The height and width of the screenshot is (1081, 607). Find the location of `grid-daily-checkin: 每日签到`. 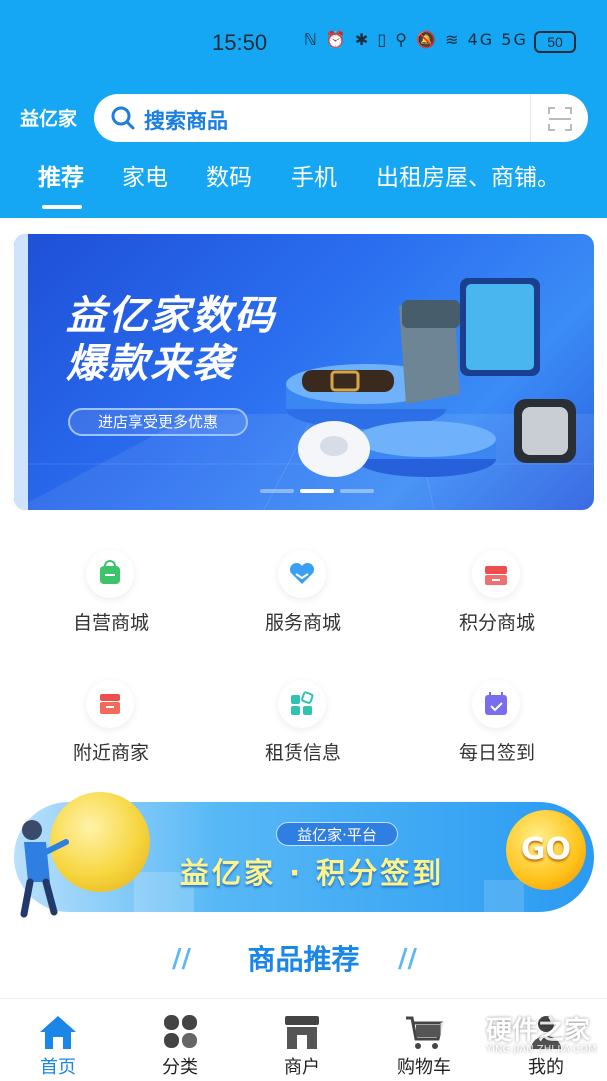

grid-daily-checkin: 每日签到 is located at coordinates (497, 735).